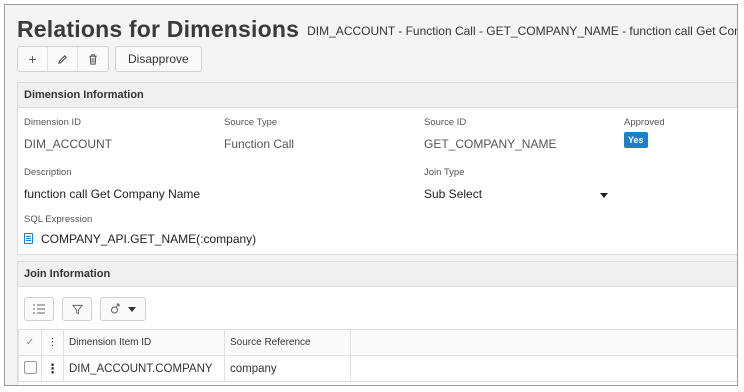  What do you see at coordinates (287, 342) in the screenshot?
I see `column-header-source-reference: Source Reference` at bounding box center [287, 342].